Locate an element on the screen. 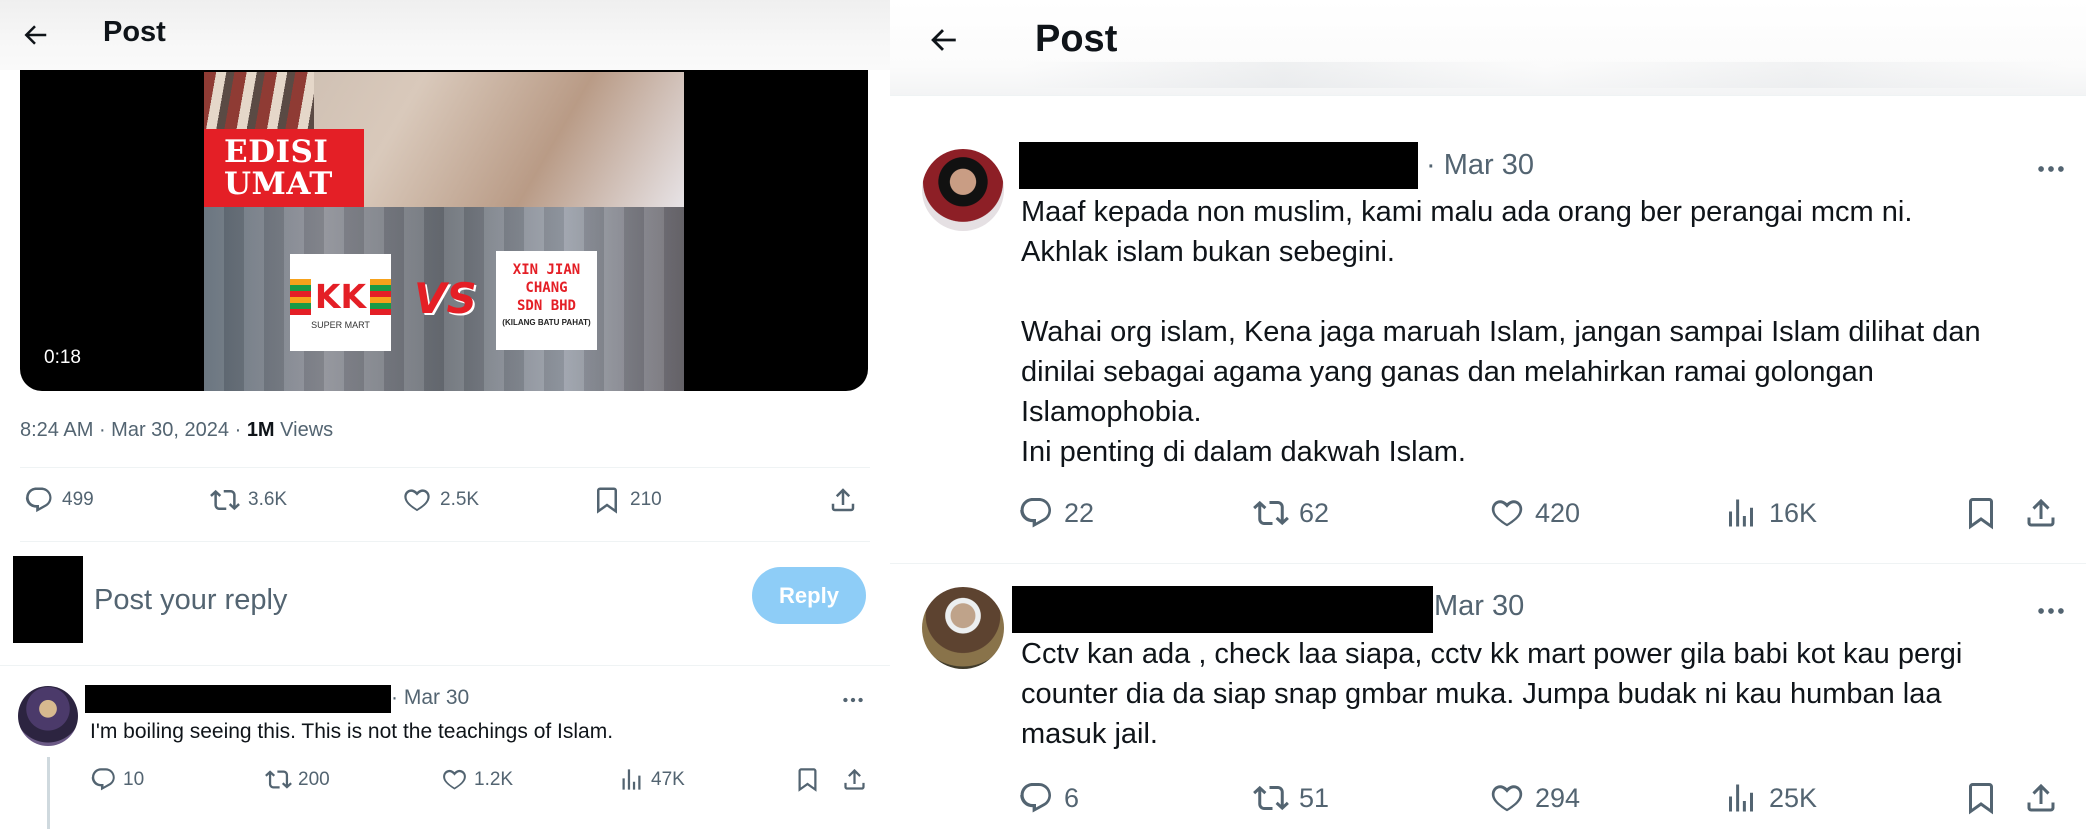  reply-action: 6 is located at coordinates (1048, 798).